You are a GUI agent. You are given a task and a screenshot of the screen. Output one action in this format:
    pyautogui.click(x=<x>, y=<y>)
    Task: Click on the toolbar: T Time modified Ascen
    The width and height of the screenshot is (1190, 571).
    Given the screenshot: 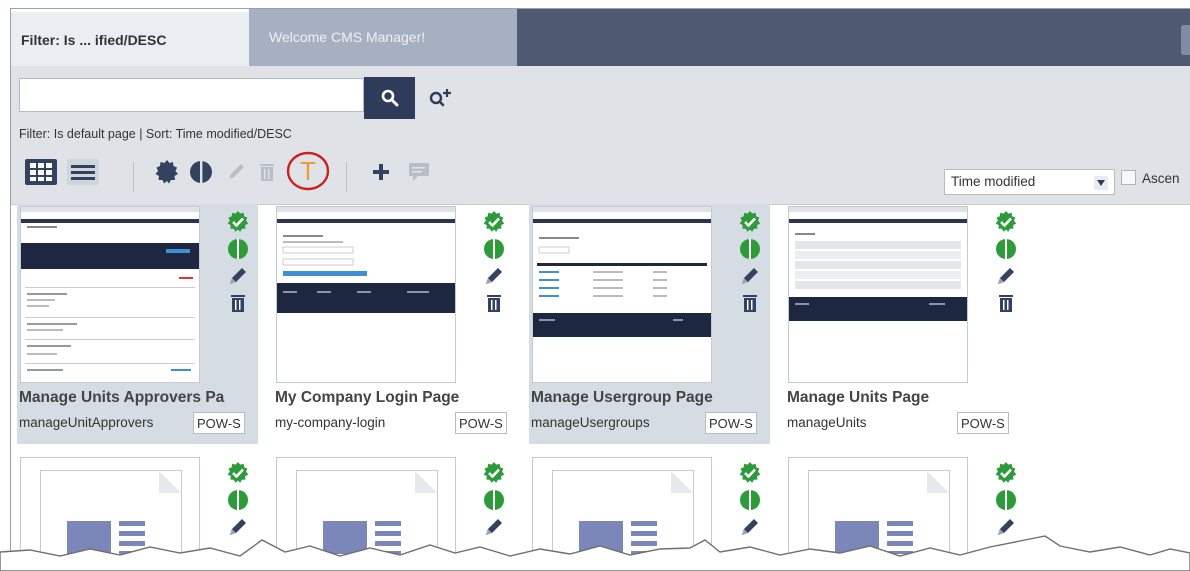 What is the action you would take?
    pyautogui.click(x=600, y=173)
    